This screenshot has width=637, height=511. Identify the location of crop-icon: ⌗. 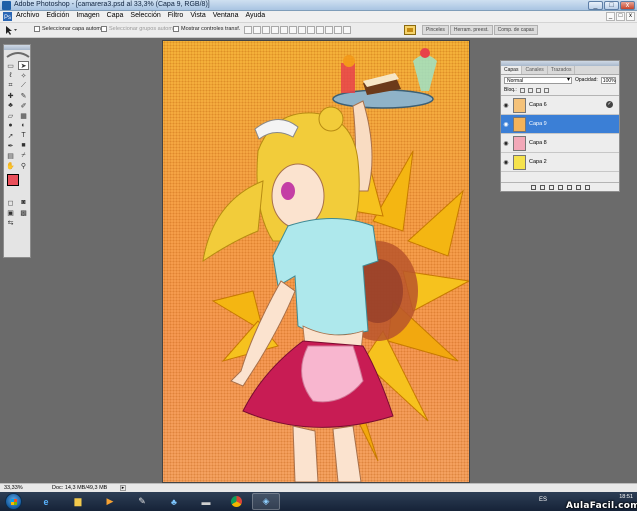
(10, 85).